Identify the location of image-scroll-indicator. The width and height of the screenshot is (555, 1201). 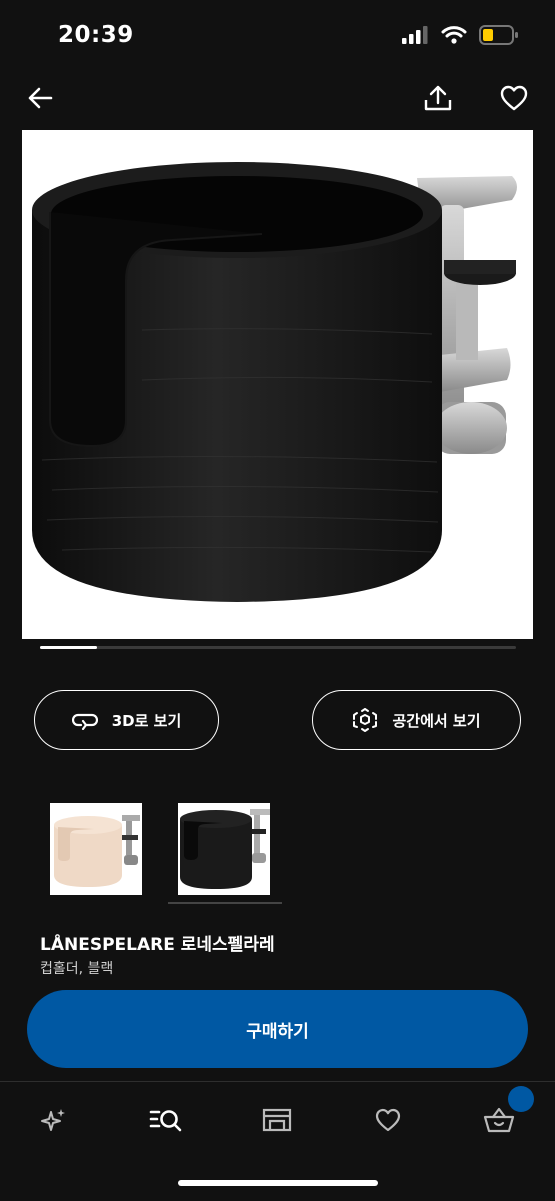
(278, 647).